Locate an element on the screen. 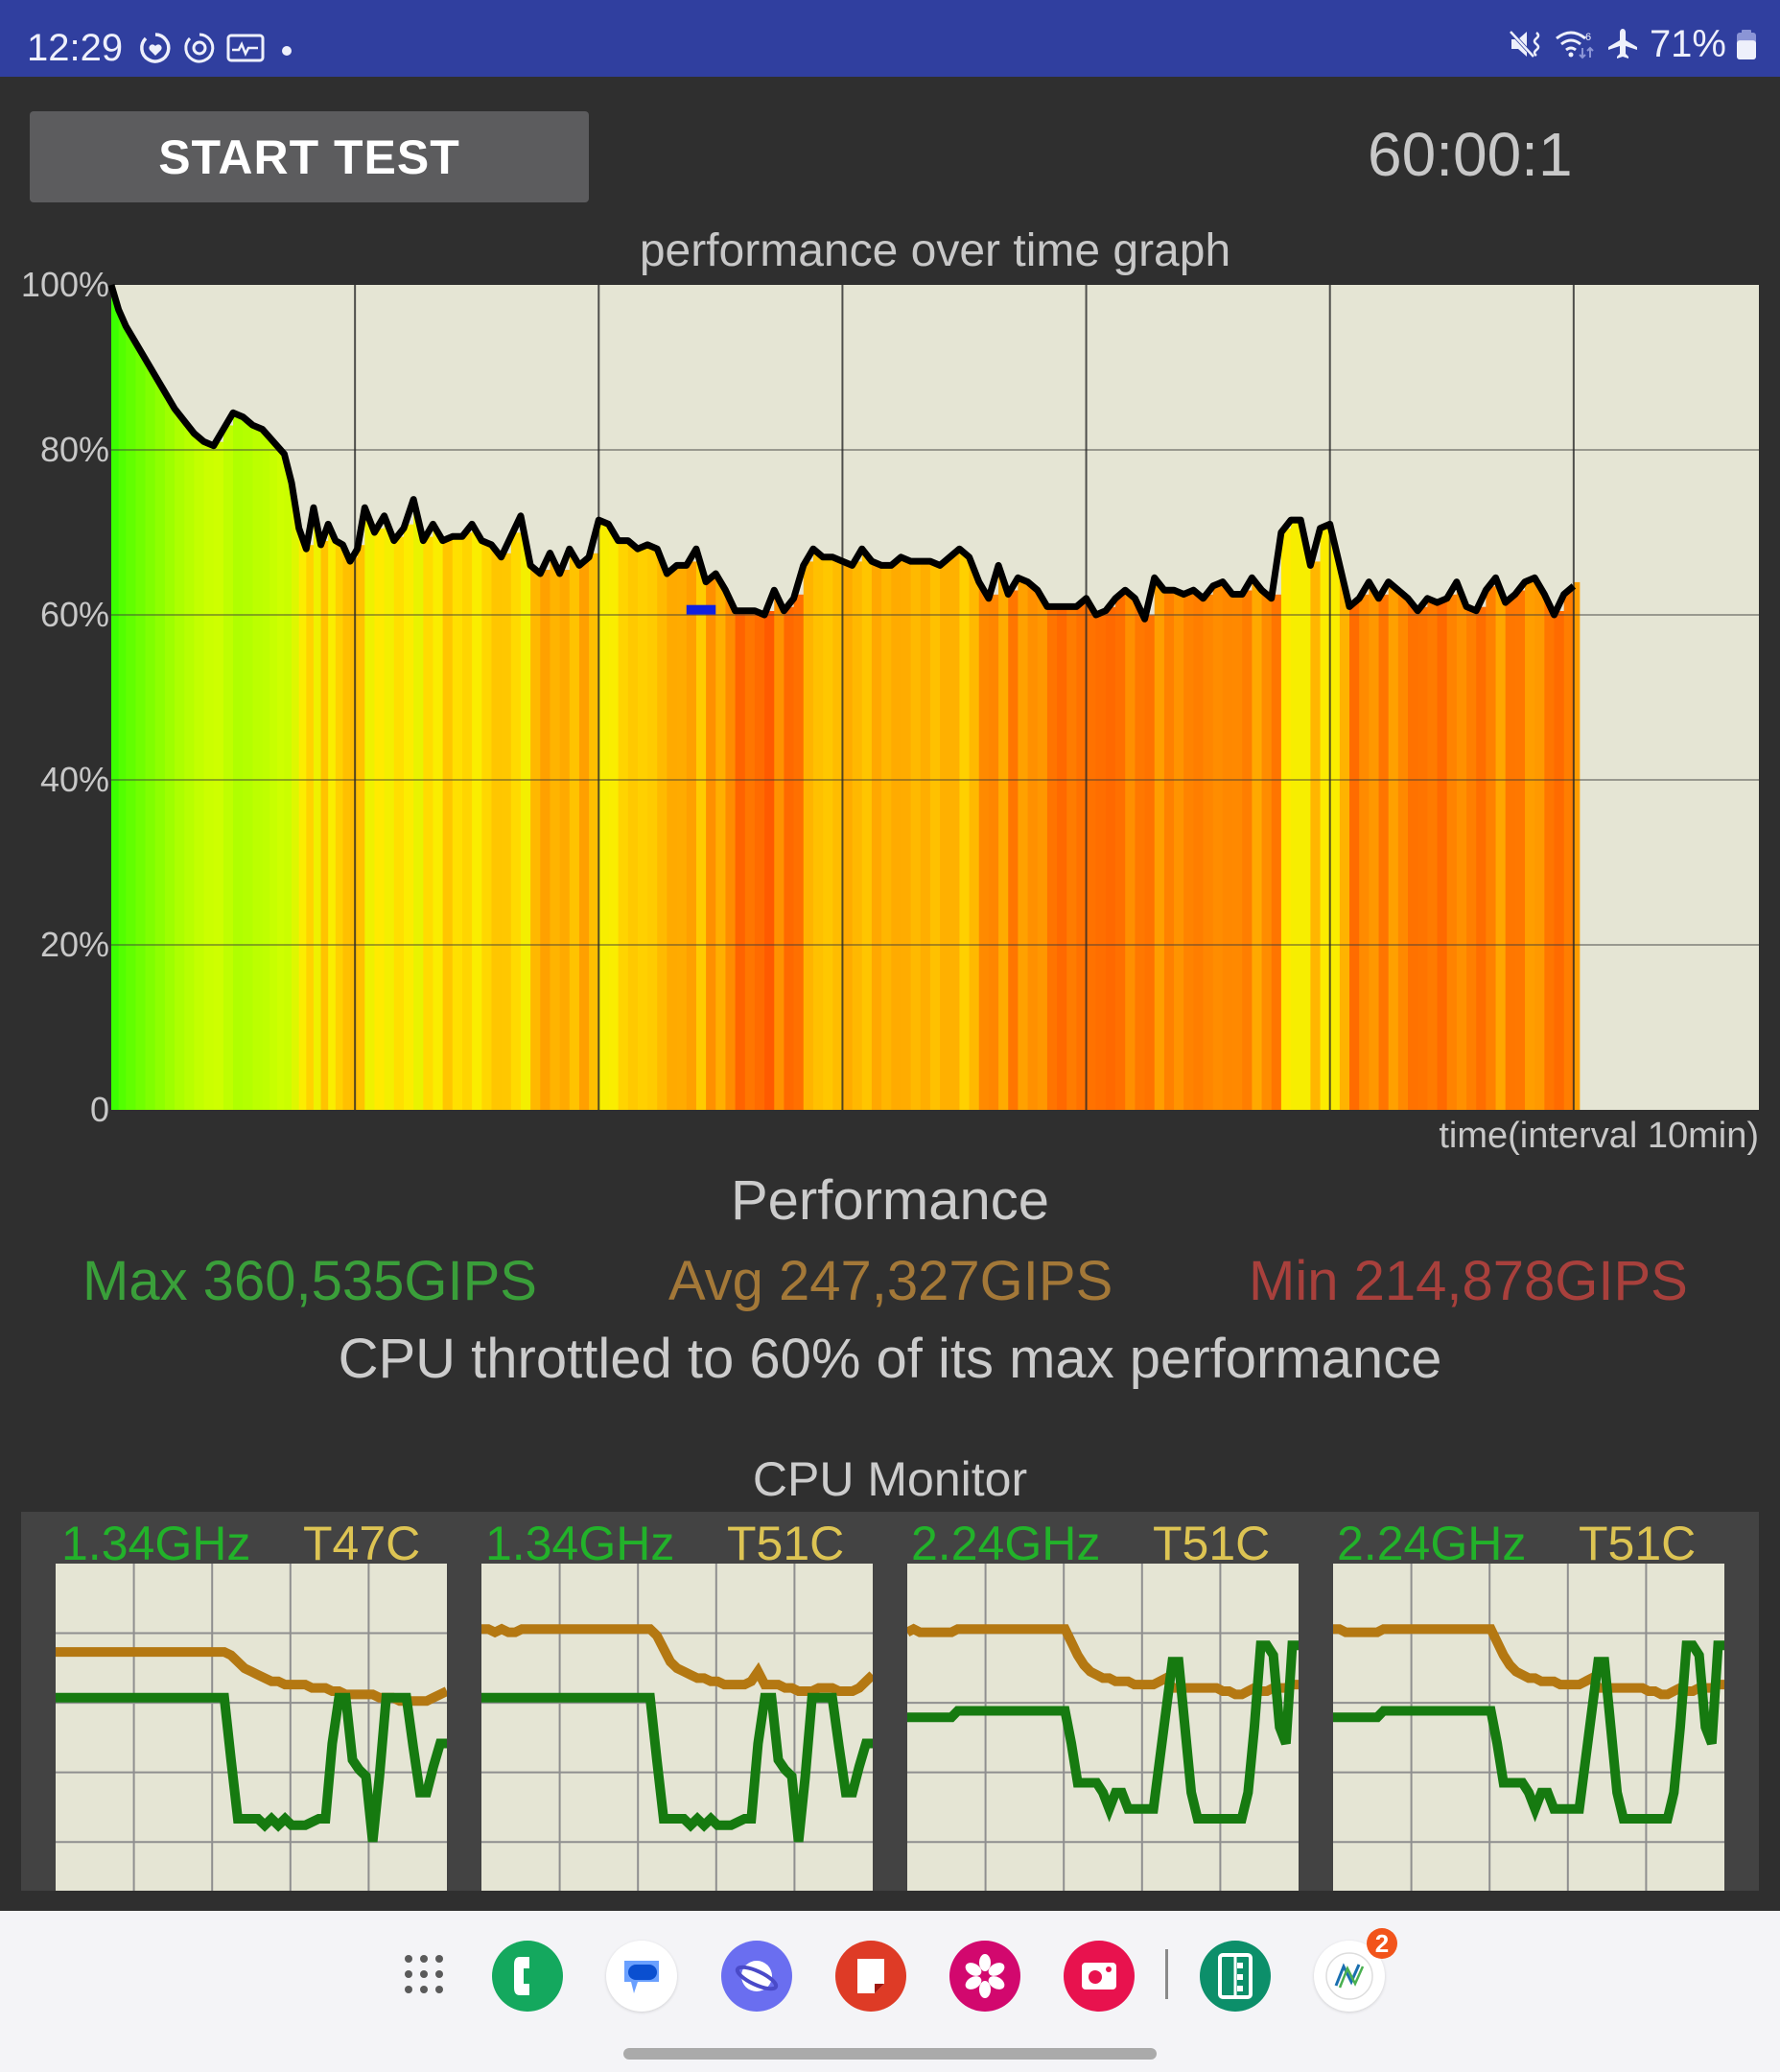 This screenshot has width=1780, height=2072. y-tick-label: 40% is located at coordinates (74, 779).